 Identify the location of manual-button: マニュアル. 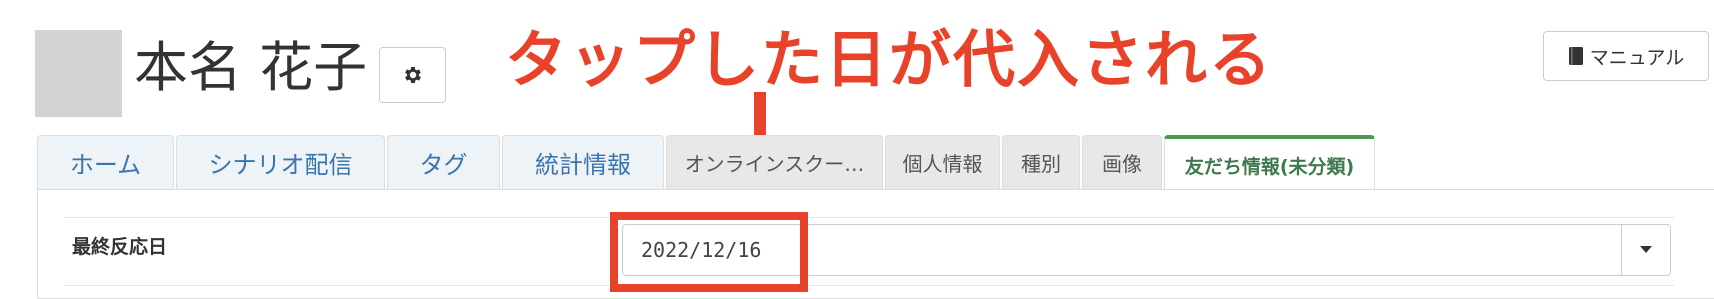
(1626, 56).